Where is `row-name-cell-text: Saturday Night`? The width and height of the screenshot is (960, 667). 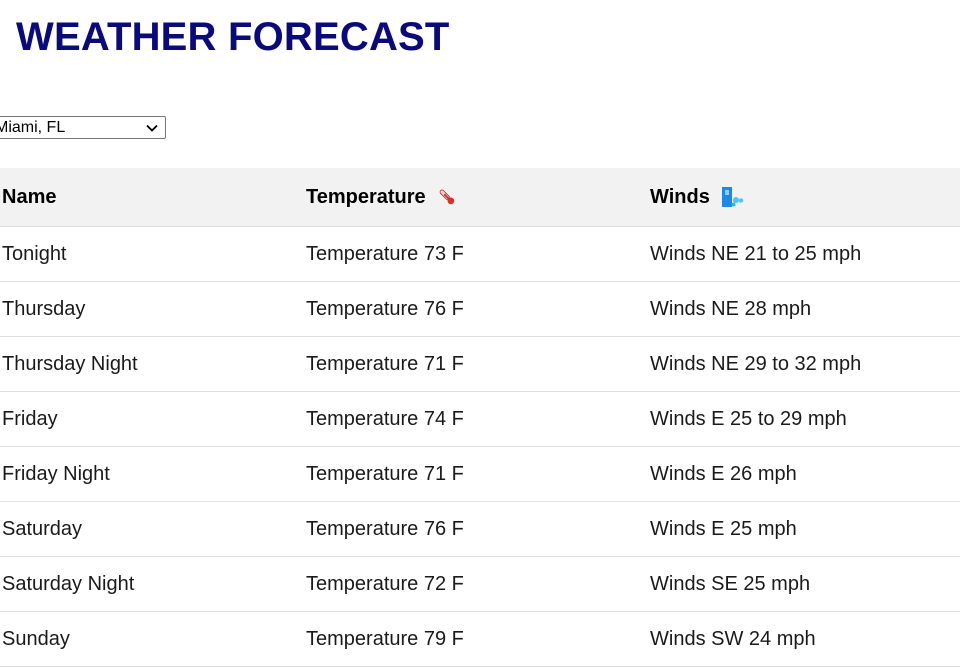
row-name-cell-text: Saturday Night is located at coordinates (68, 583).